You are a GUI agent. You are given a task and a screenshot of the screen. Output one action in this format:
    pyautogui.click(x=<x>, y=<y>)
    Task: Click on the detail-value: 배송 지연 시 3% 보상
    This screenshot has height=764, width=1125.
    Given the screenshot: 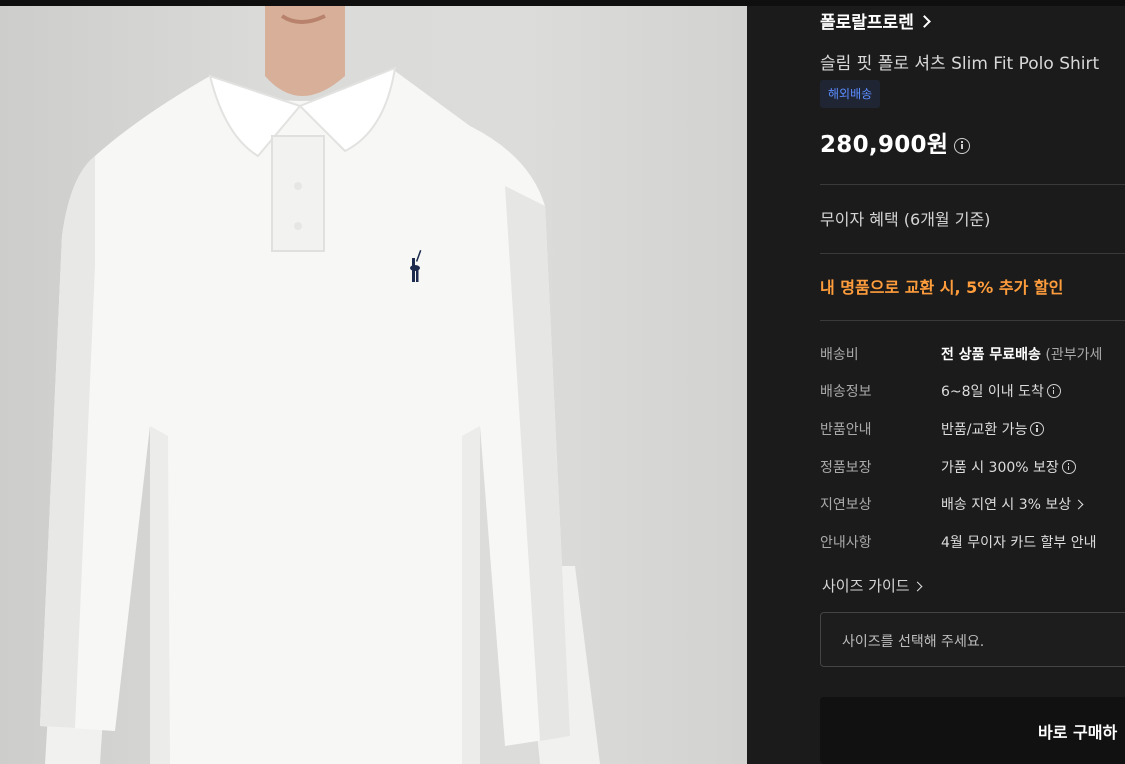 What is the action you would take?
    pyautogui.click(x=1006, y=505)
    